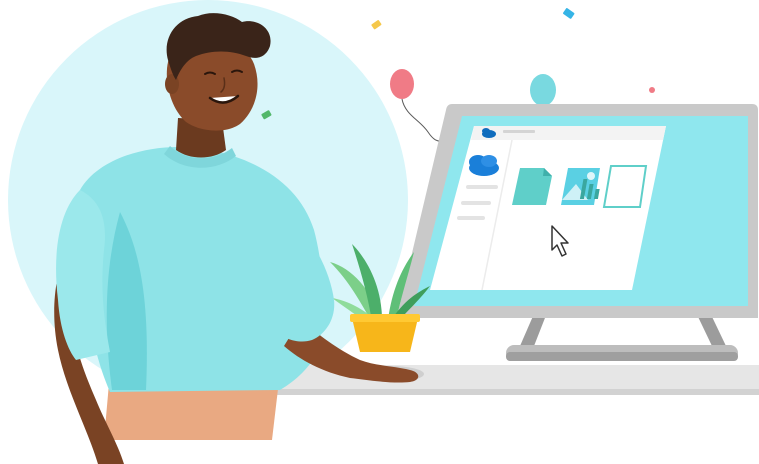 The height and width of the screenshot is (464, 759). What do you see at coordinates (484, 165) in the screenshot?
I see `onedrive-cloud-icon` at bounding box center [484, 165].